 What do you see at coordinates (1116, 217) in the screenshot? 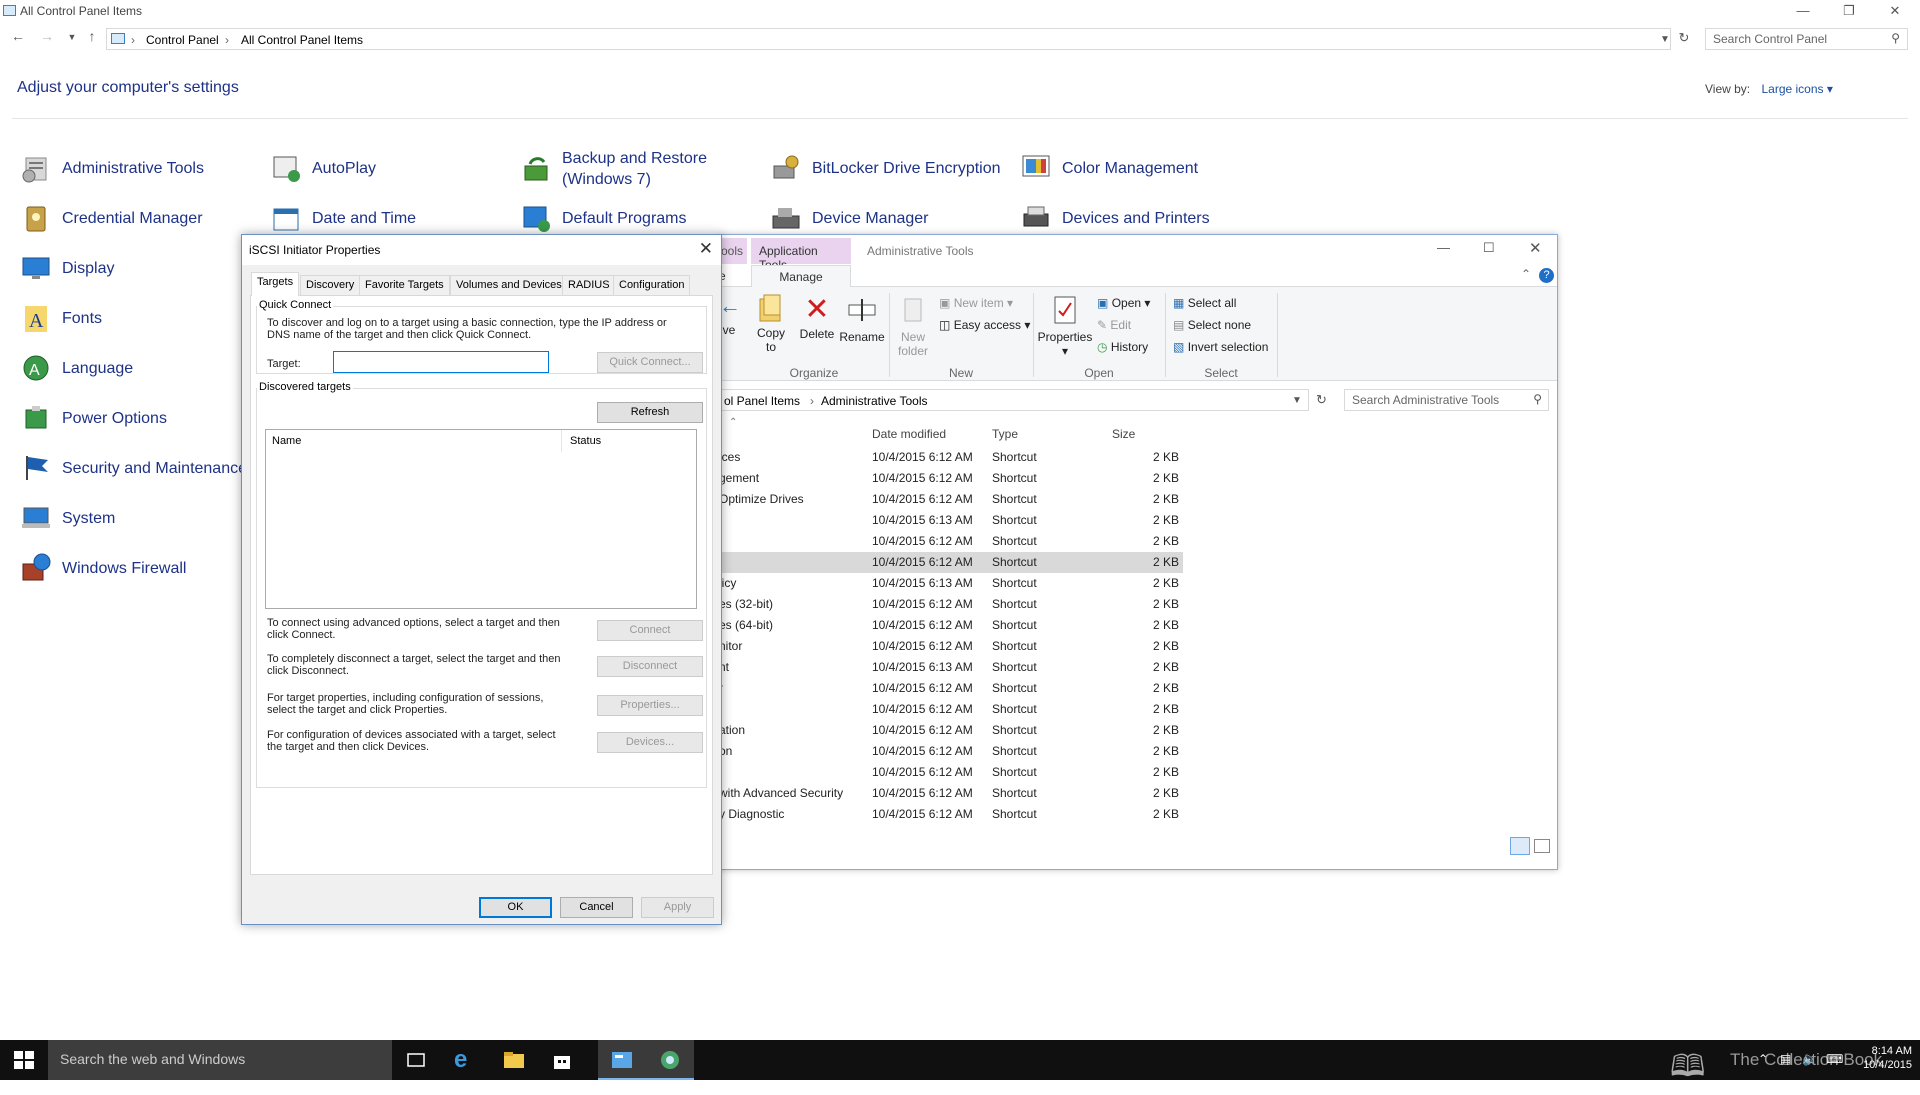
I see `cp-item-devices-printers: Devices and Printers` at bounding box center [1116, 217].